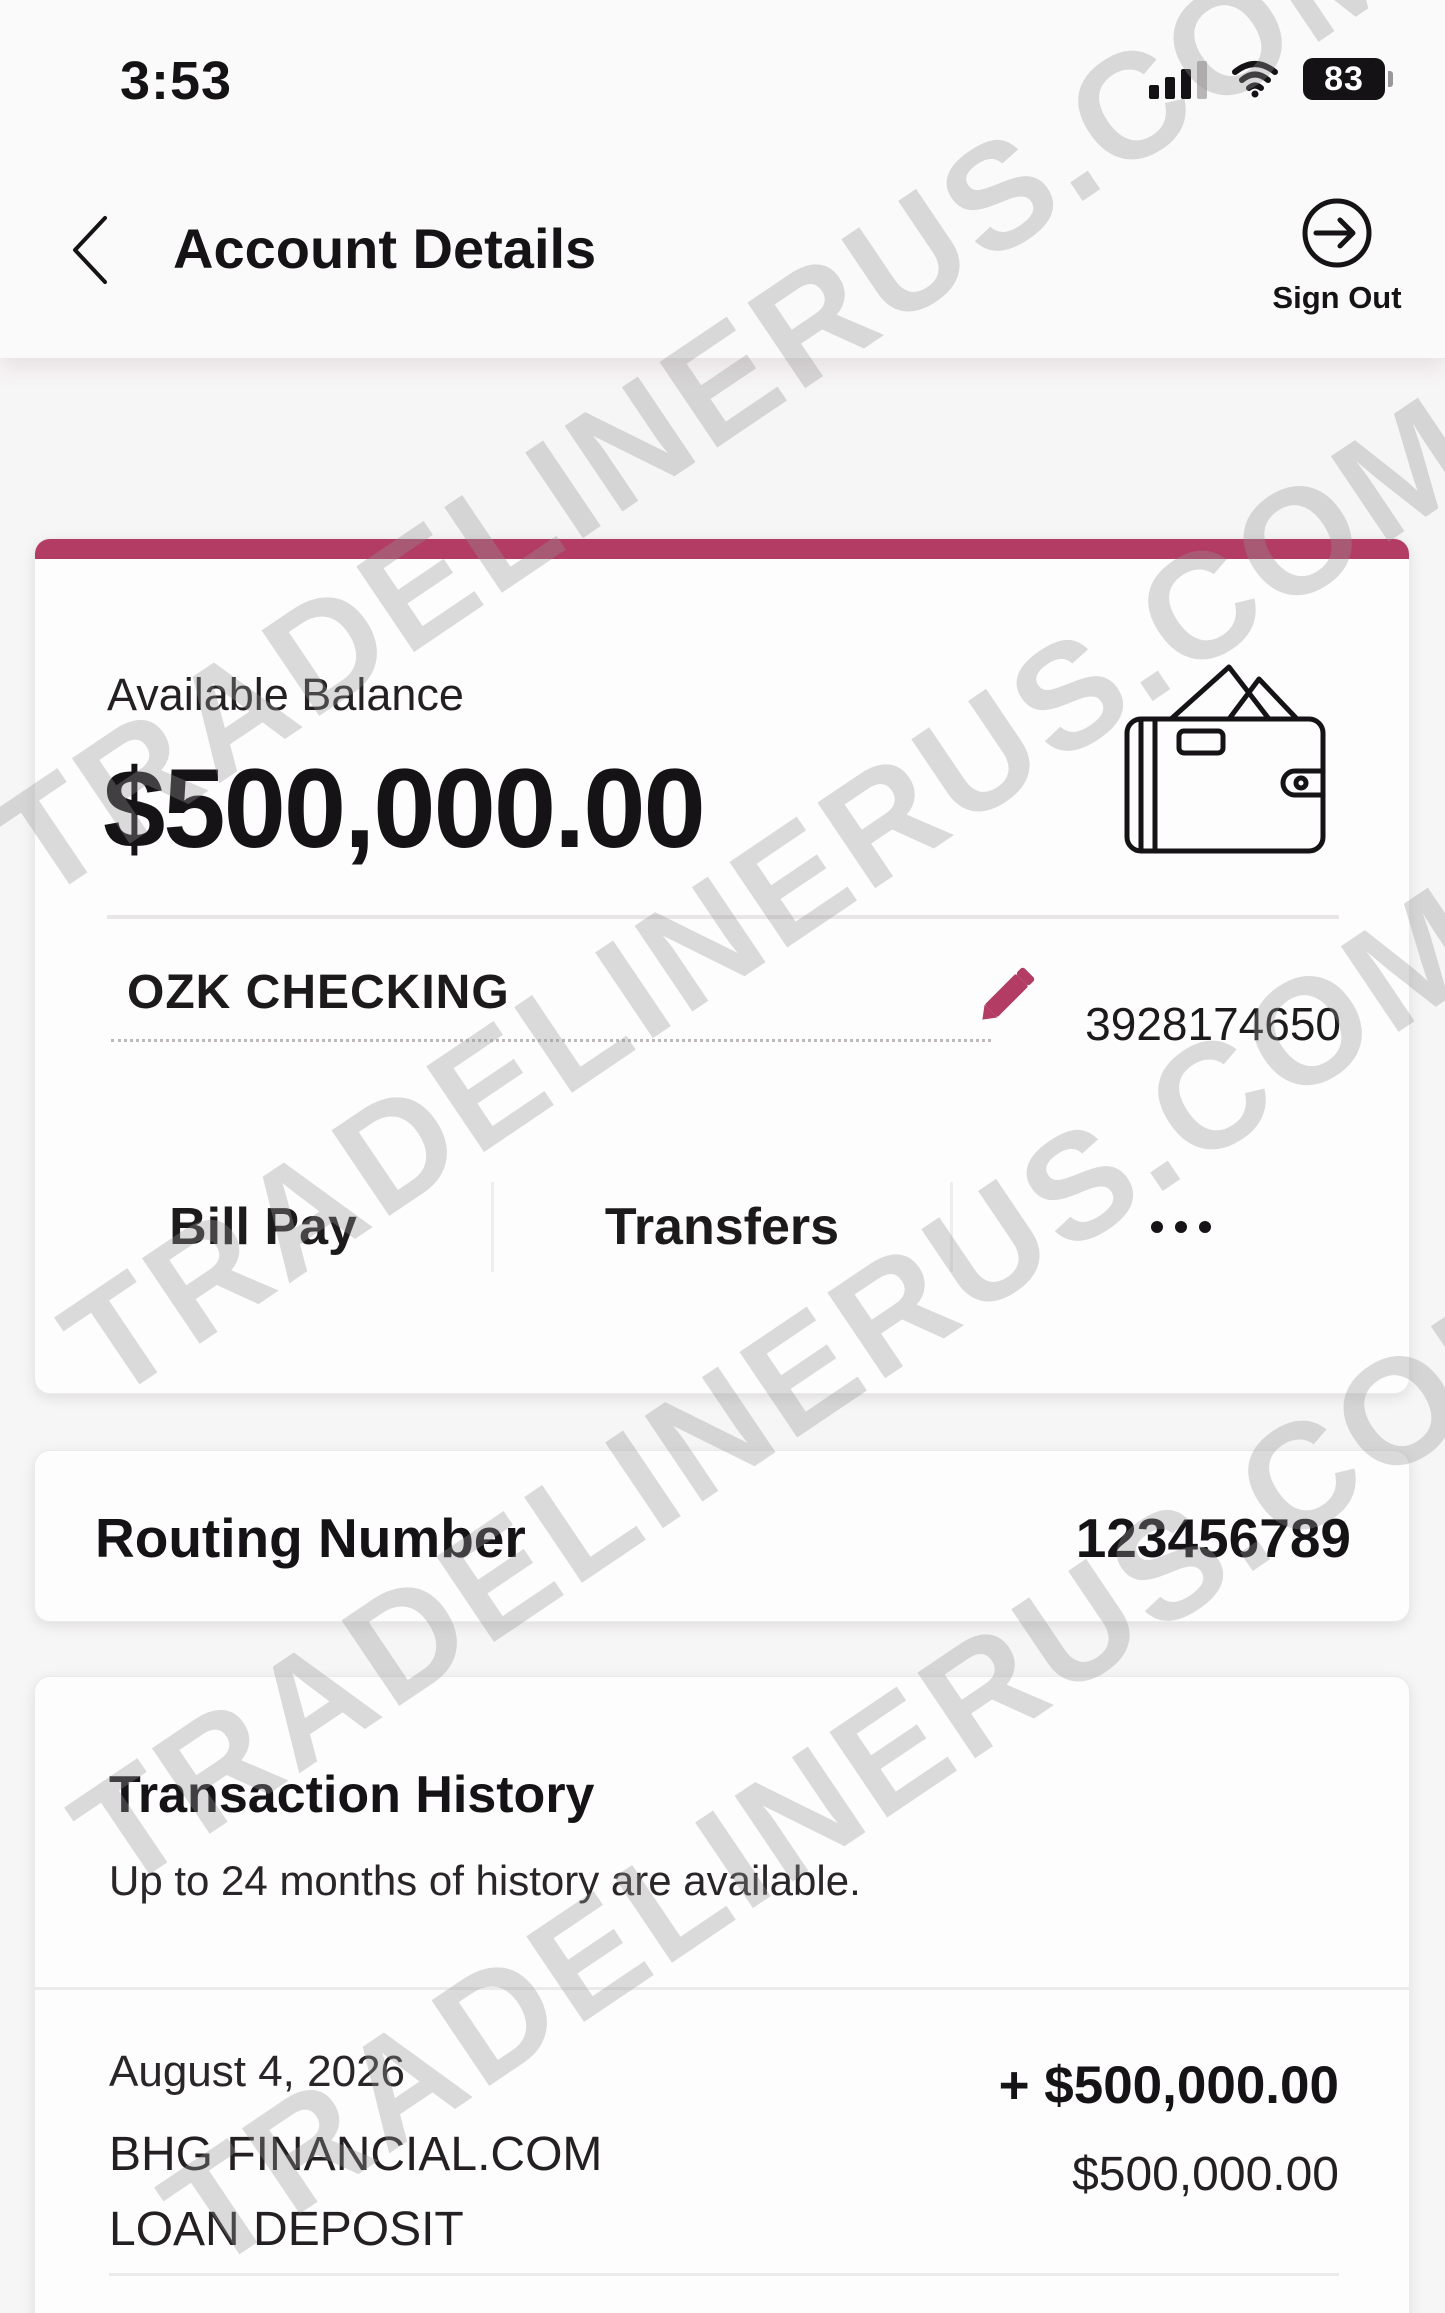  What do you see at coordinates (286, 2229) in the screenshot?
I see `transaction-description-line2: LOAN DEPOSIT` at bounding box center [286, 2229].